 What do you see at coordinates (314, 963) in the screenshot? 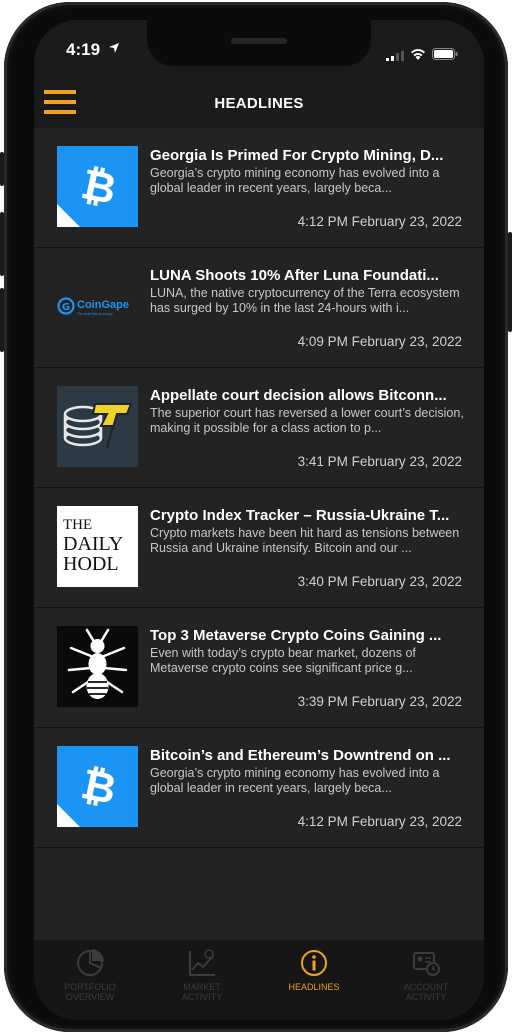
I see `info-icon` at bounding box center [314, 963].